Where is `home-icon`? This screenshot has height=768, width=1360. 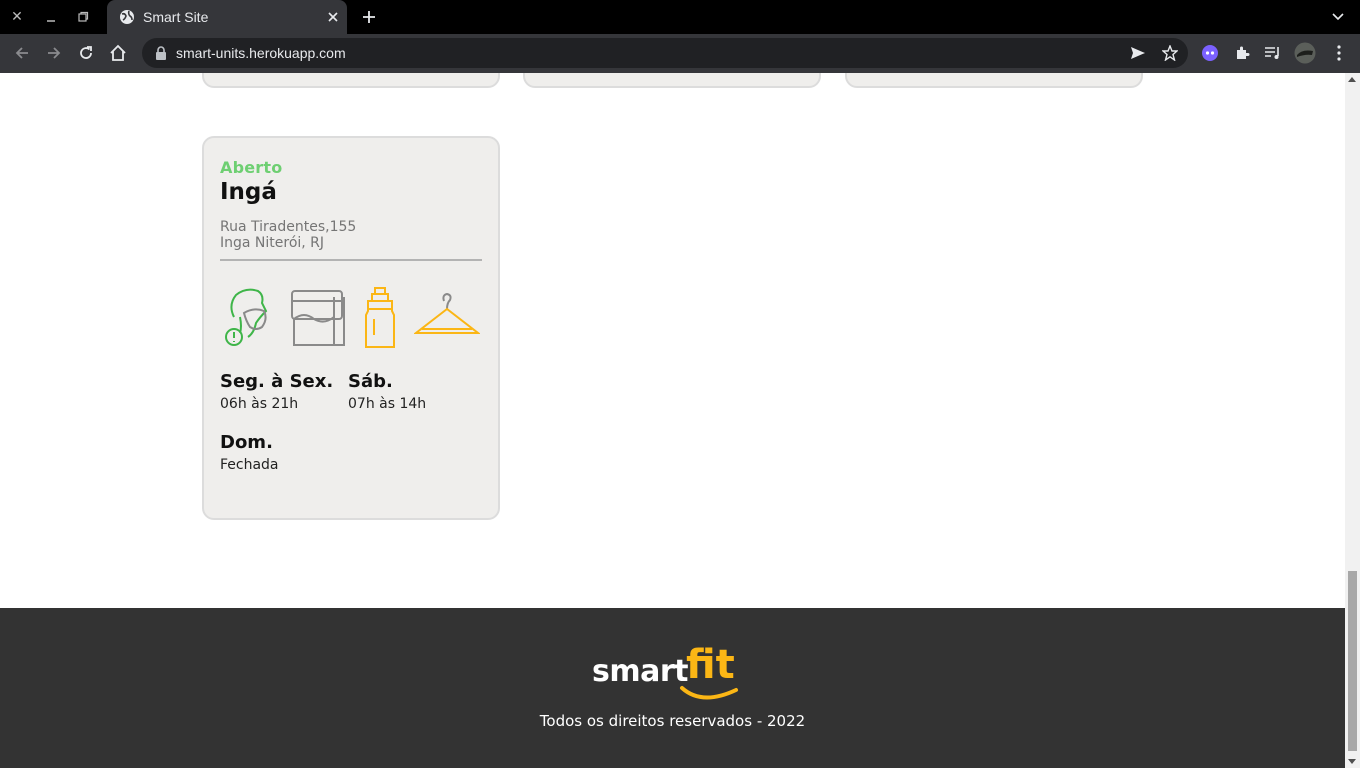 home-icon is located at coordinates (118, 53).